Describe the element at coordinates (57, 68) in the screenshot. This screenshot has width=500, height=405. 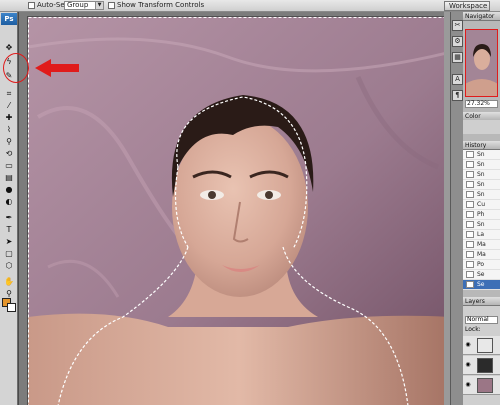
I see `red-arrow-icon` at that location.